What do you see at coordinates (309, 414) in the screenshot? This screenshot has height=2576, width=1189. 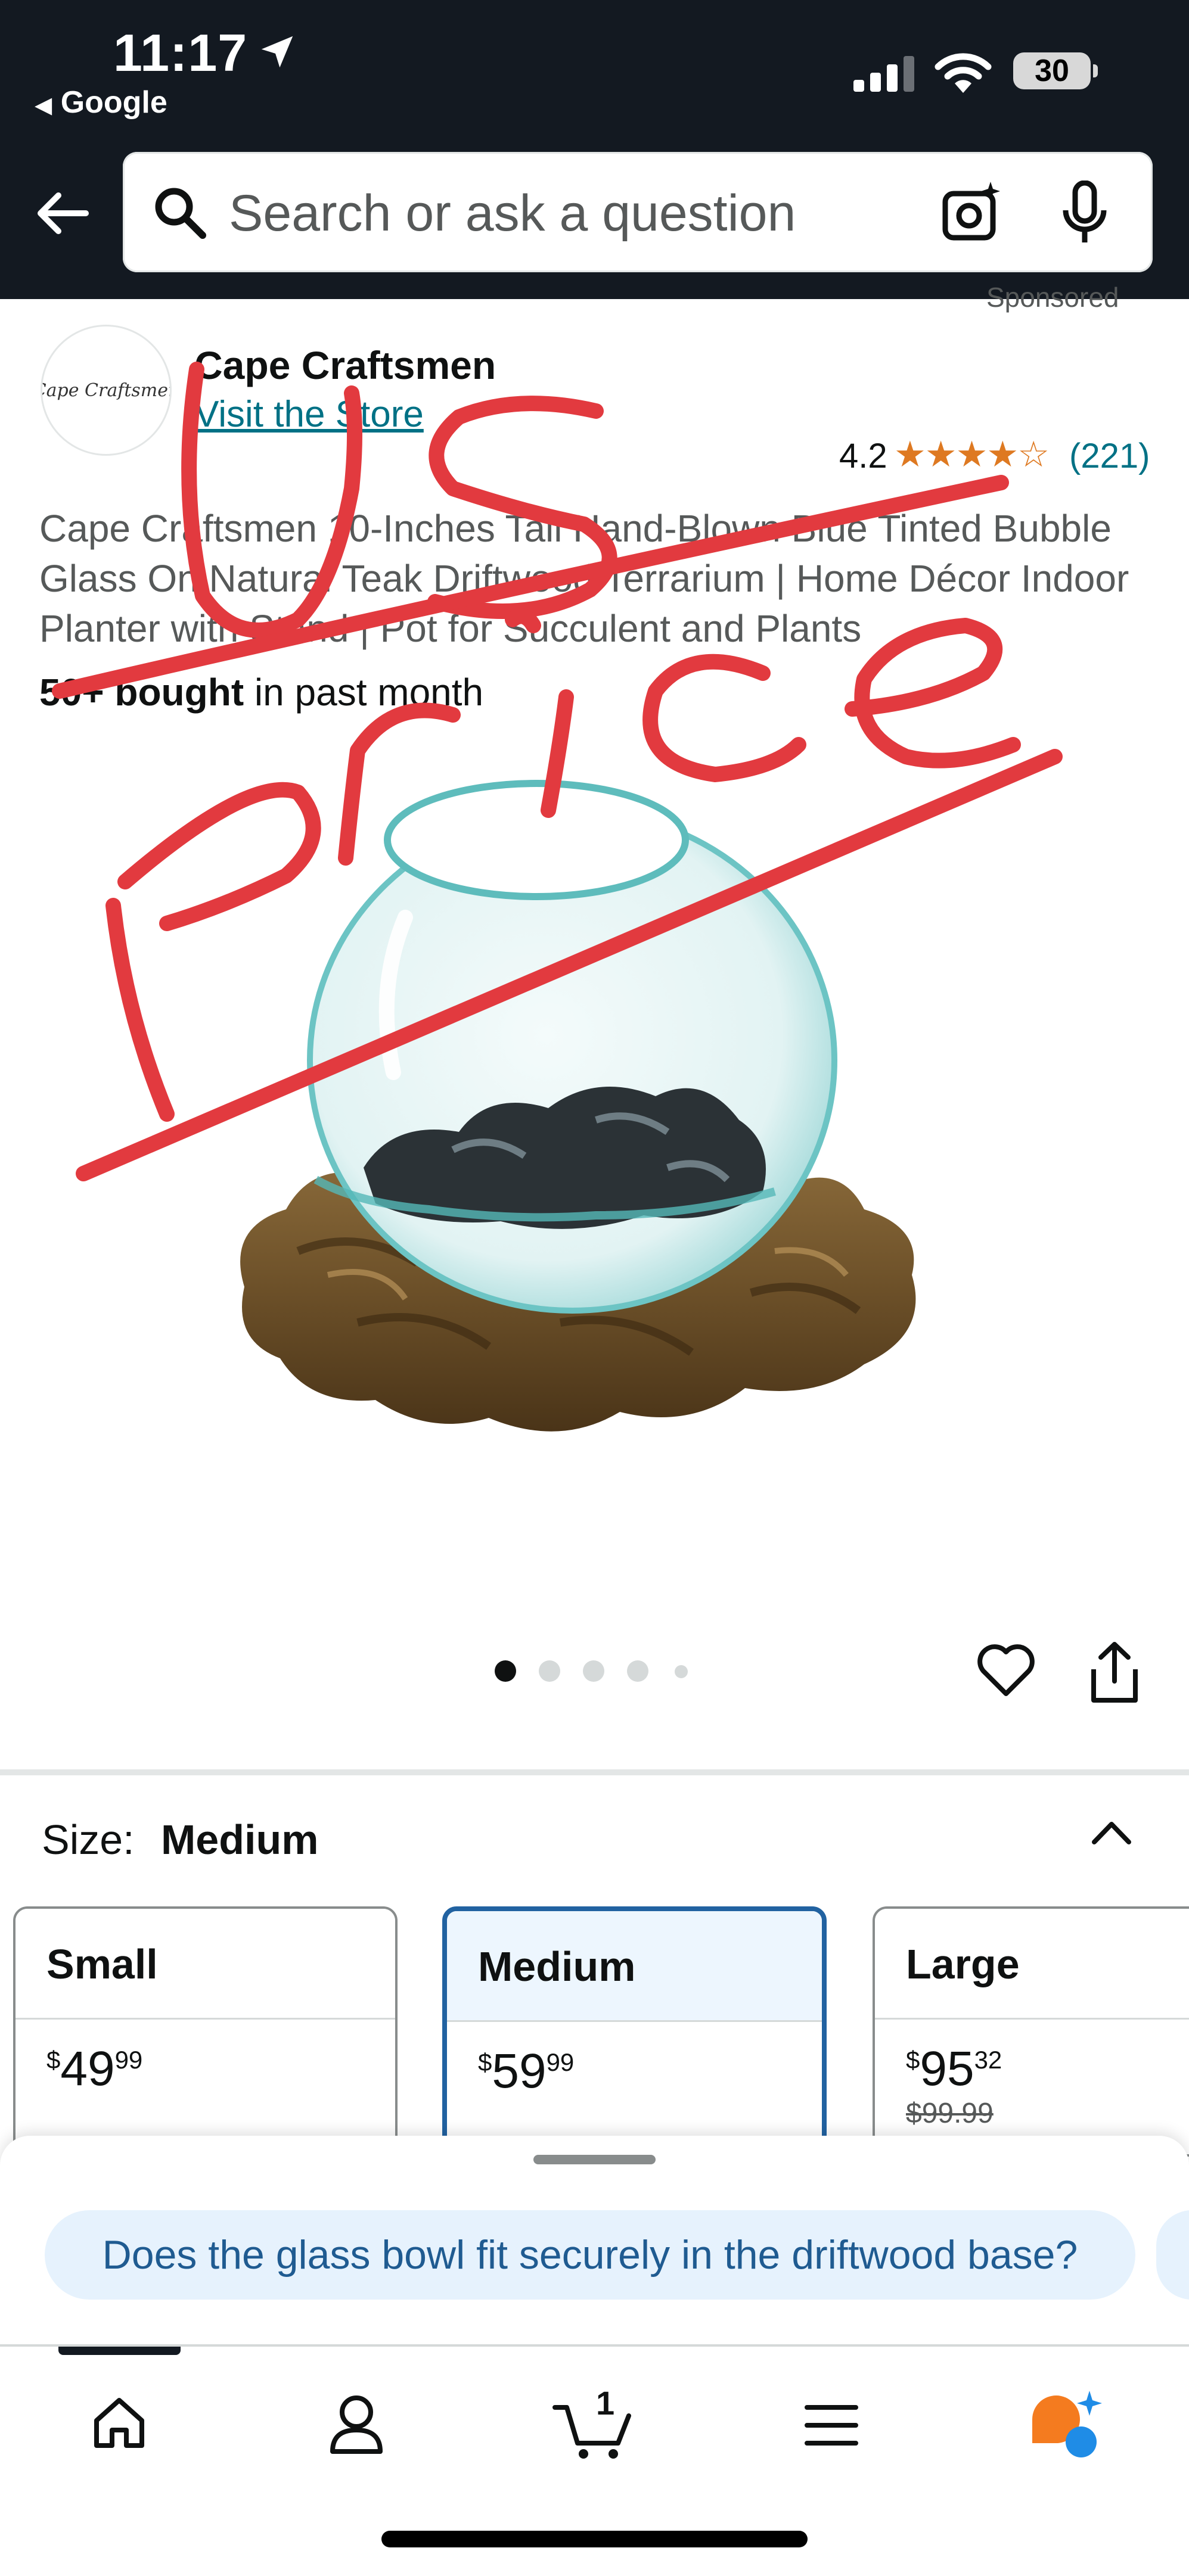 I see `visit-store-link: Visit the Store` at bounding box center [309, 414].